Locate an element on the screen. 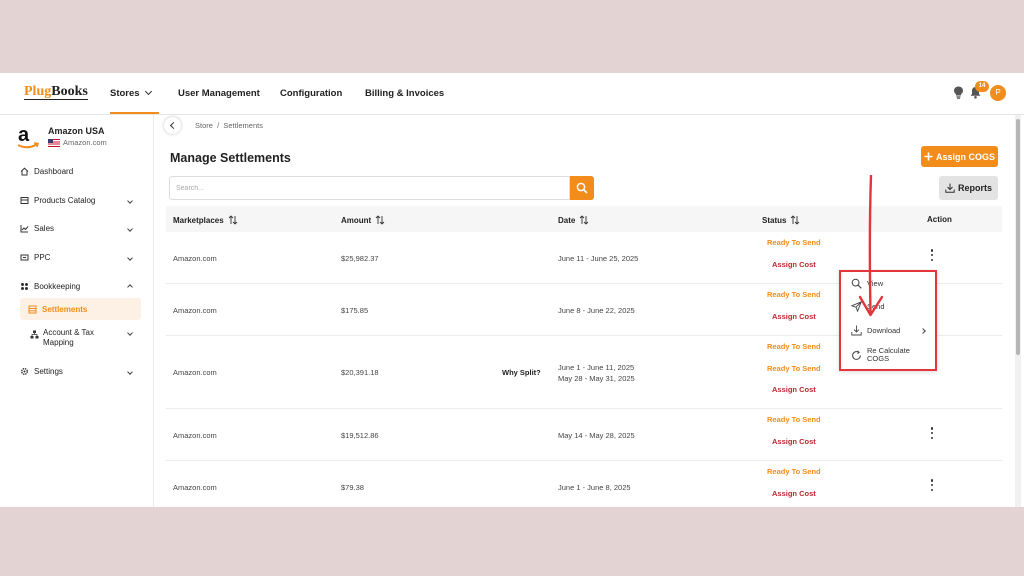 The width and height of the screenshot is (1024, 576). back-button is located at coordinates (172, 125).